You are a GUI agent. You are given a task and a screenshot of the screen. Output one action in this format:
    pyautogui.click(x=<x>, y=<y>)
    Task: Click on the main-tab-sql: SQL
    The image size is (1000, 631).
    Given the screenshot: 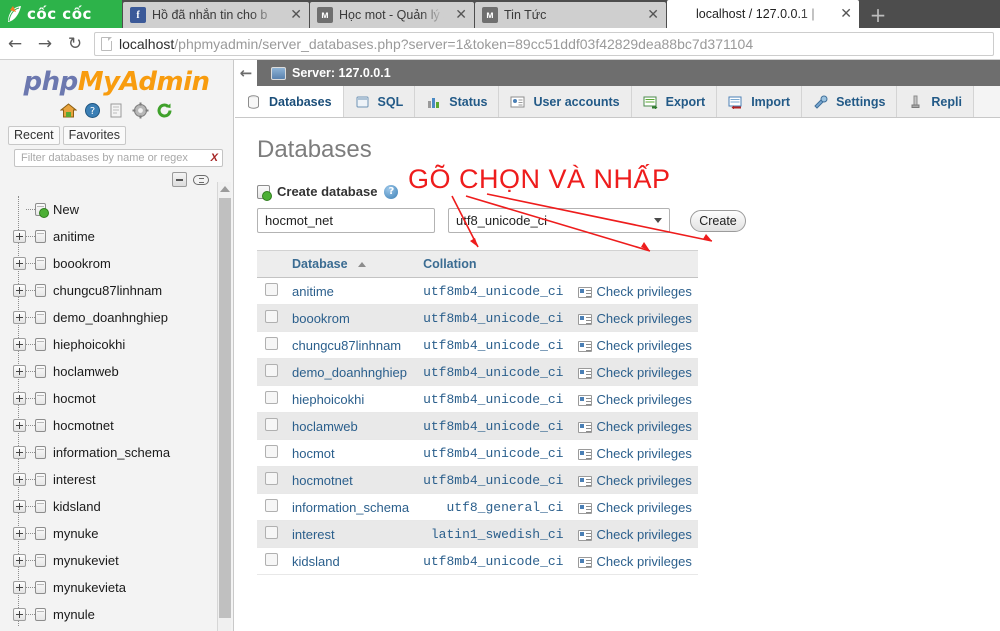 What is the action you would take?
    pyautogui.click(x=379, y=101)
    